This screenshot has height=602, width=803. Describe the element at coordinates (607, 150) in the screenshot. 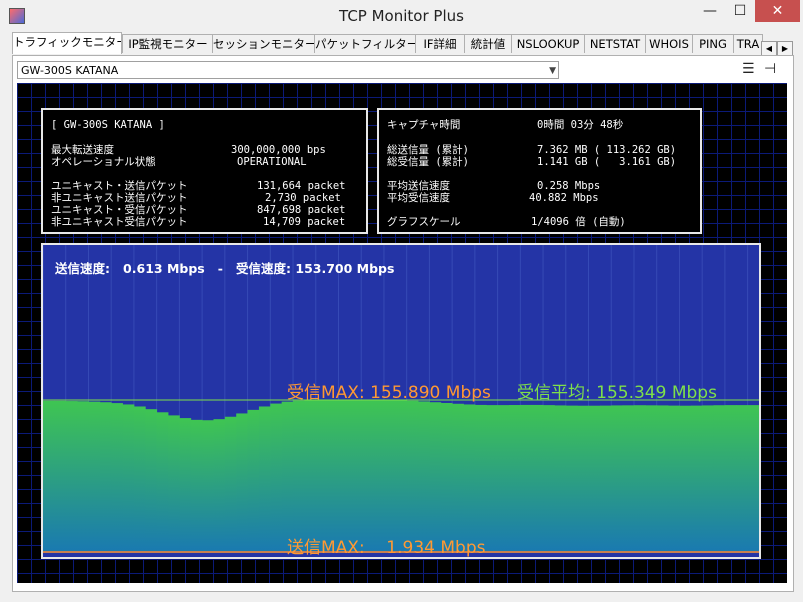

I see `total-sent-value: 7.362 MB ( 113.262 GB)` at that location.